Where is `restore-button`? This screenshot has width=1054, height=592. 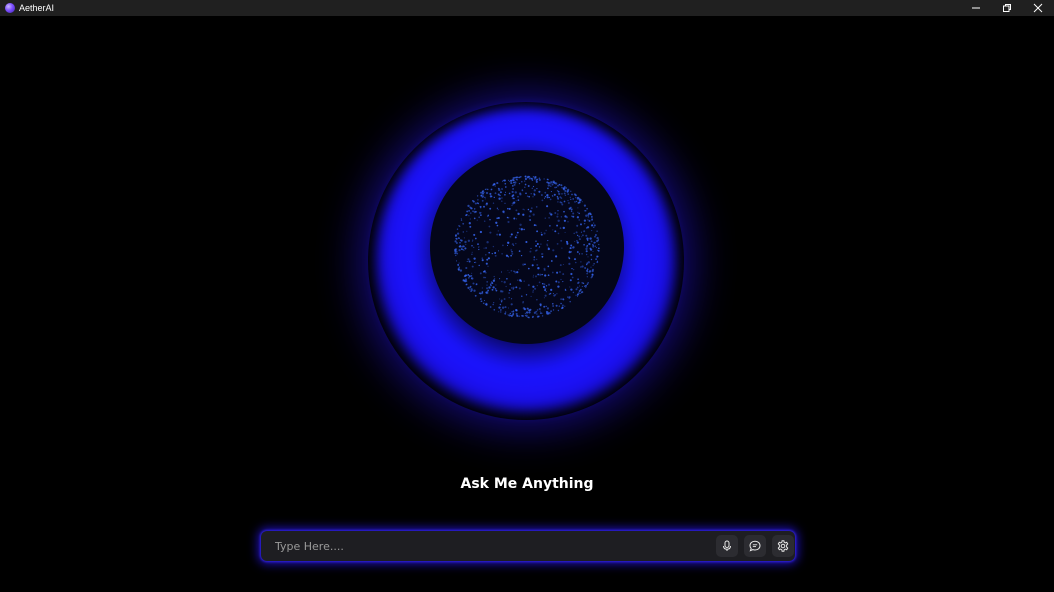 restore-button is located at coordinates (1007, 8).